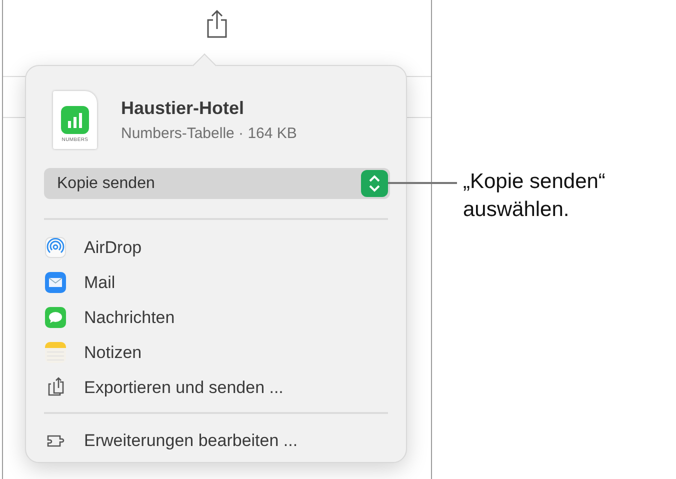 This screenshot has height=479, width=676. Describe the element at coordinates (374, 183) in the screenshot. I see `stepper-icon` at that location.